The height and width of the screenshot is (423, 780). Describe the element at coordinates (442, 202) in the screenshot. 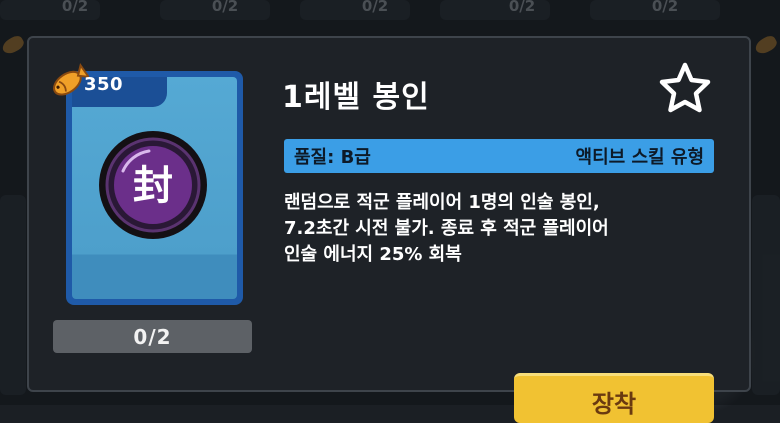

I see `description-line: 랜덤으로 적군 플레이어 1명의 인술 봉인,` at that location.